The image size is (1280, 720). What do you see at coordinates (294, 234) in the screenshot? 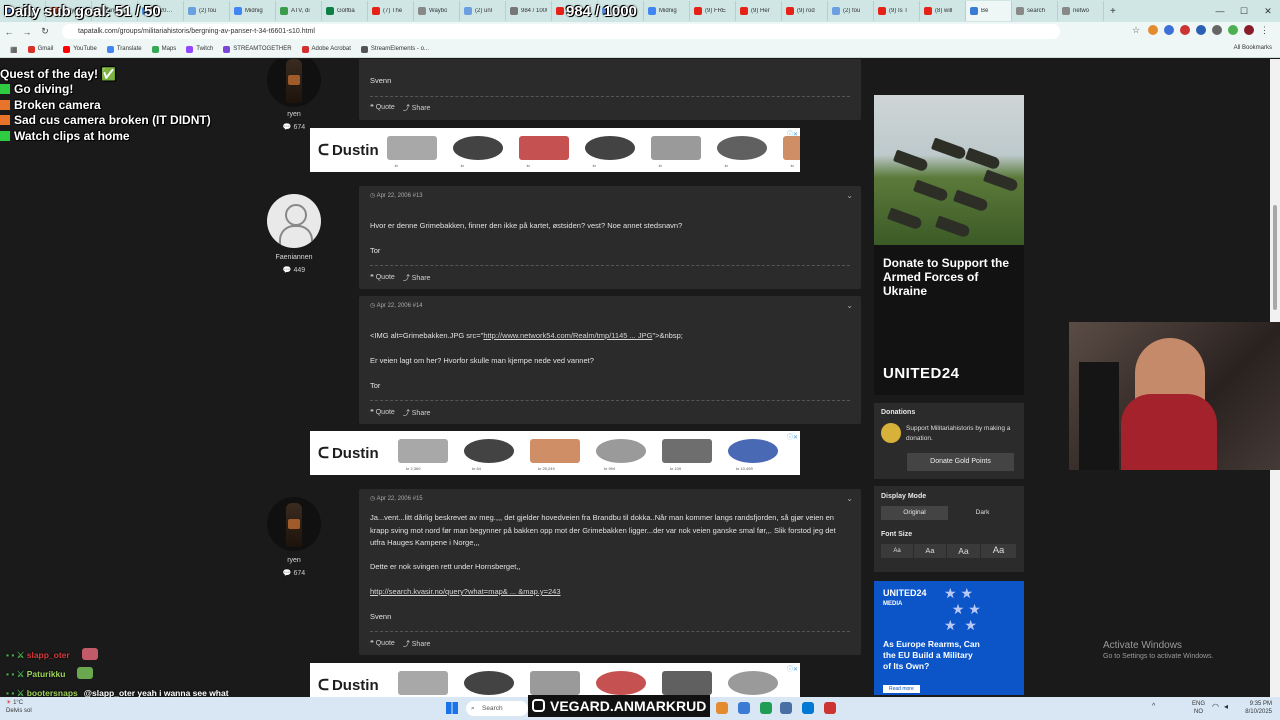
I see `post-author: Faeniannen 💬 449` at bounding box center [294, 234].